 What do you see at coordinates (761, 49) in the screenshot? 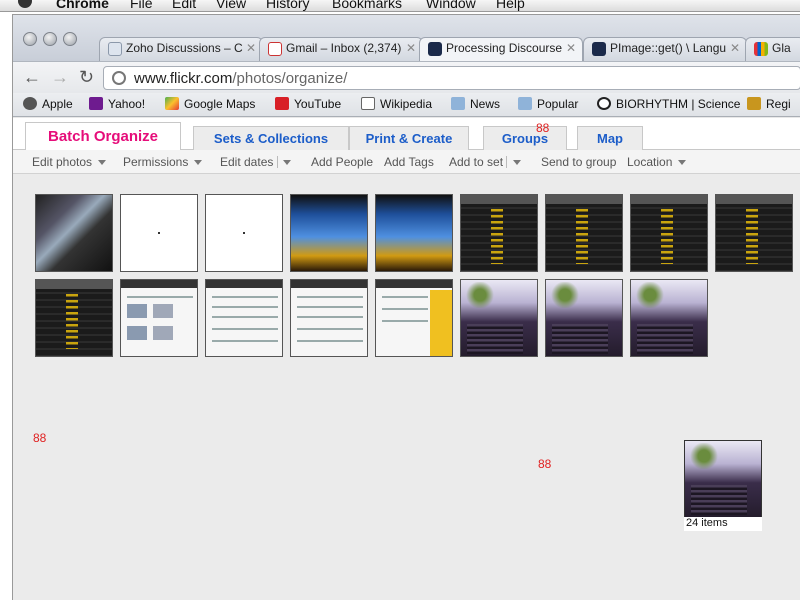
I see `ebay-favicon-icon` at bounding box center [761, 49].